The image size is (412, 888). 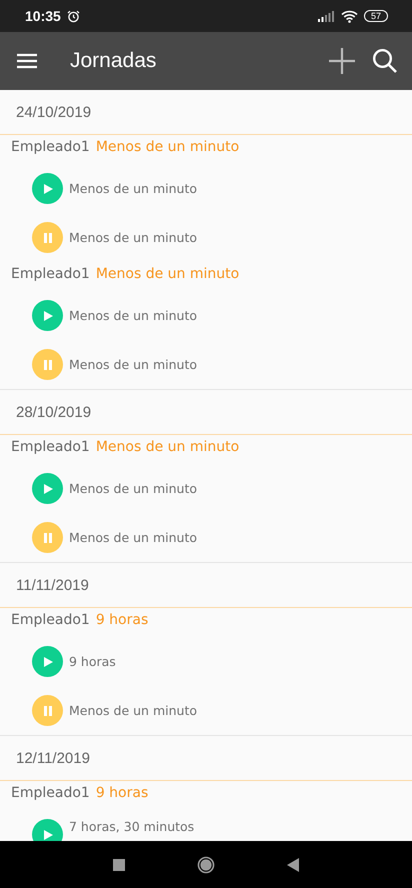 What do you see at coordinates (349, 16) in the screenshot?
I see `wifi-icon` at bounding box center [349, 16].